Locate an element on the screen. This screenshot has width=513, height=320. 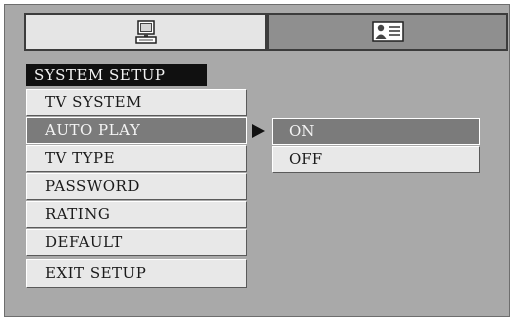
option-off: OFF is located at coordinates (376, 159).